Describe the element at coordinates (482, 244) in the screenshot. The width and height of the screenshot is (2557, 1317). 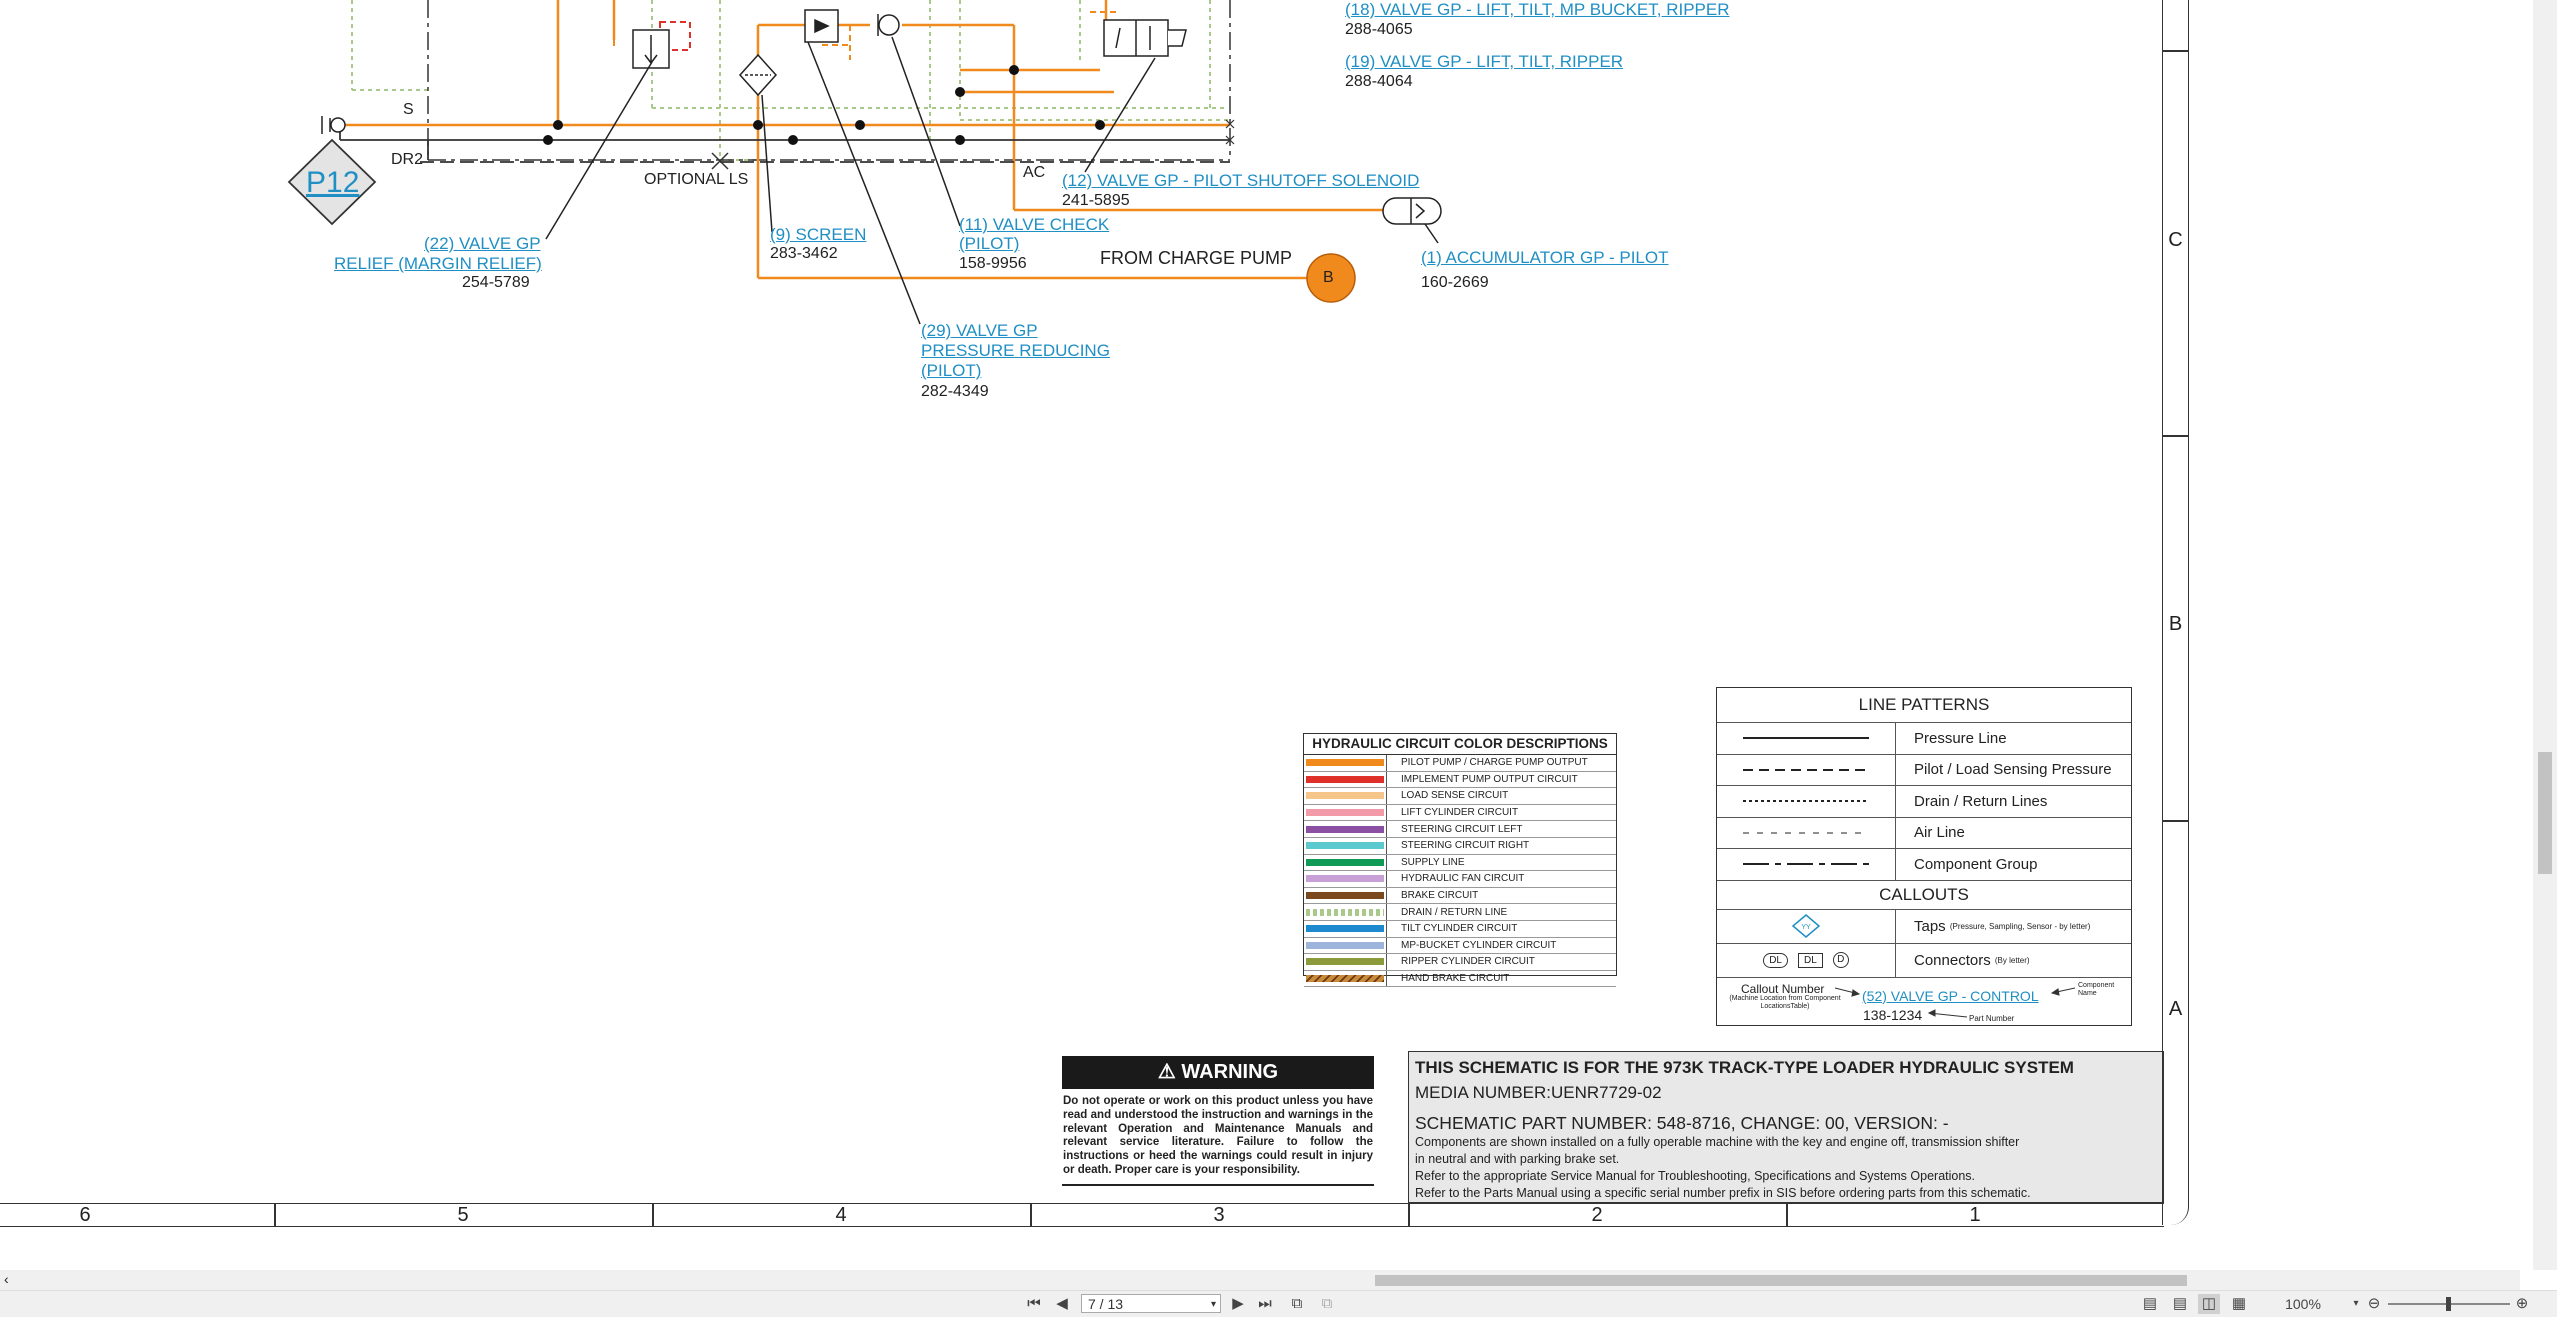
I see `callout-valve-22: (22) VALVE GP` at that location.